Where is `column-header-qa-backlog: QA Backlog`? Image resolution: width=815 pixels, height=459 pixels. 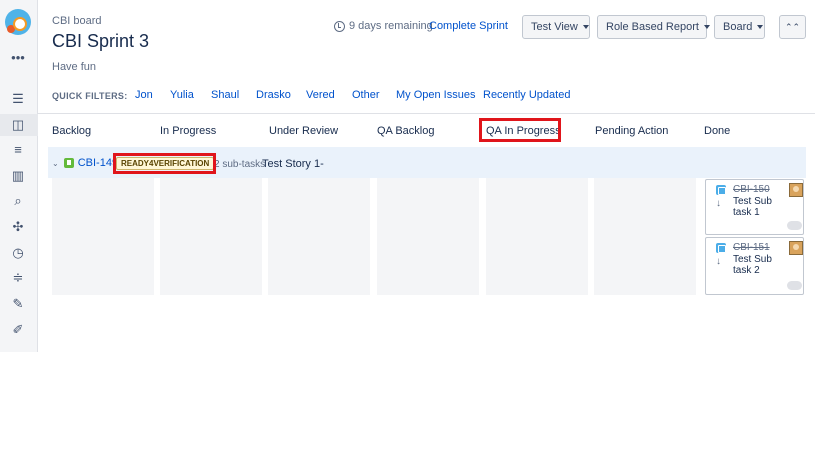
column-header-qa-backlog: QA Backlog is located at coordinates (406, 131).